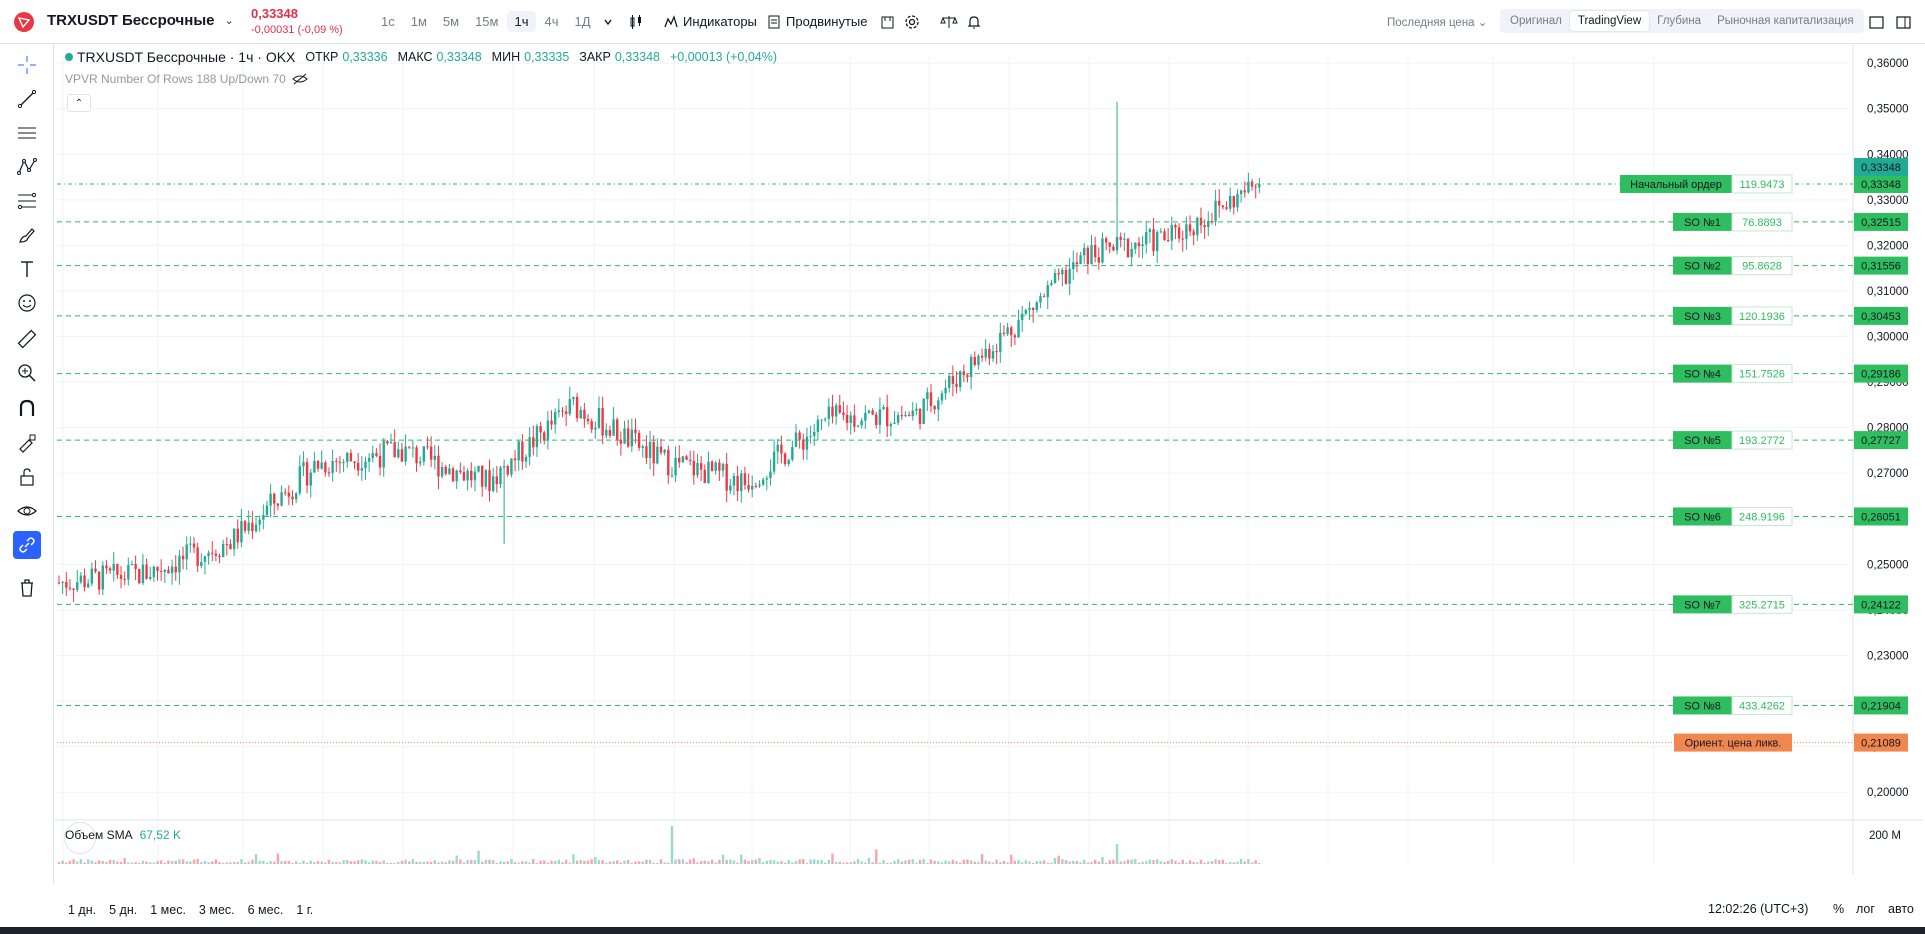 The width and height of the screenshot is (1925, 934). What do you see at coordinates (521, 21) in the screenshot?
I see `tf-1h: 1ч` at bounding box center [521, 21].